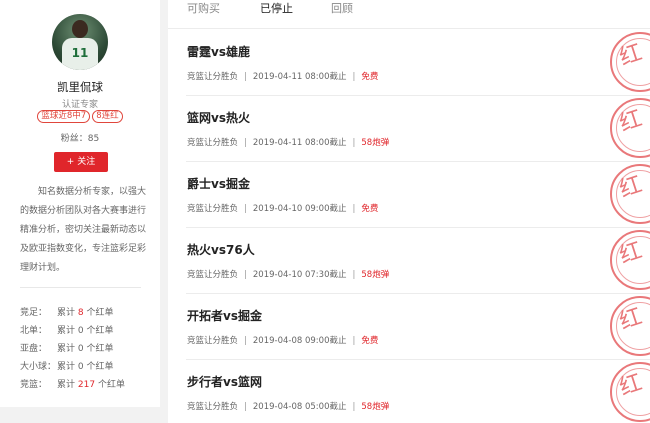  Describe the element at coordinates (224, 381) in the screenshot. I see `match-title: 步行者vs篮网` at that location.